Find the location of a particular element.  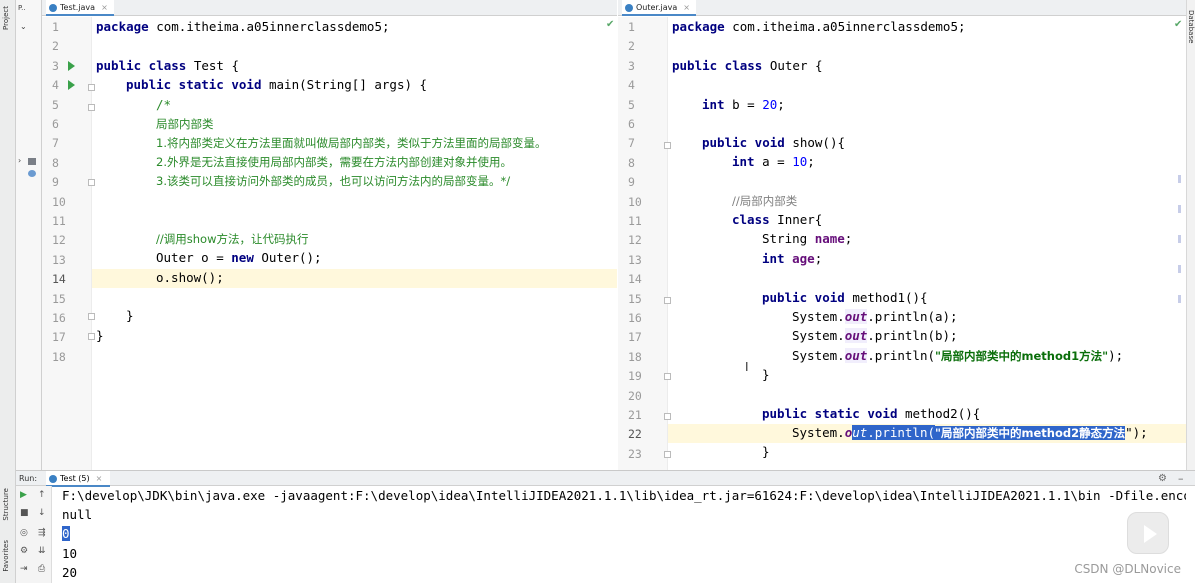

code-line-11: class Inner{ is located at coordinates (777, 219).